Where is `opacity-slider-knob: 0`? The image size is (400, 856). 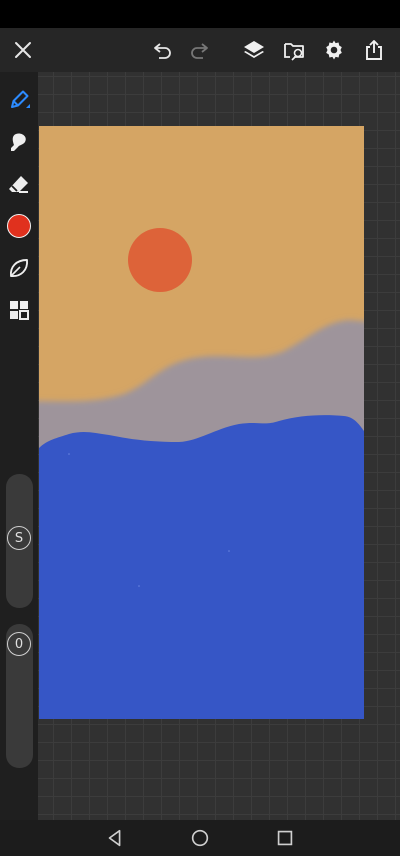 opacity-slider-knob: 0 is located at coordinates (19, 644).